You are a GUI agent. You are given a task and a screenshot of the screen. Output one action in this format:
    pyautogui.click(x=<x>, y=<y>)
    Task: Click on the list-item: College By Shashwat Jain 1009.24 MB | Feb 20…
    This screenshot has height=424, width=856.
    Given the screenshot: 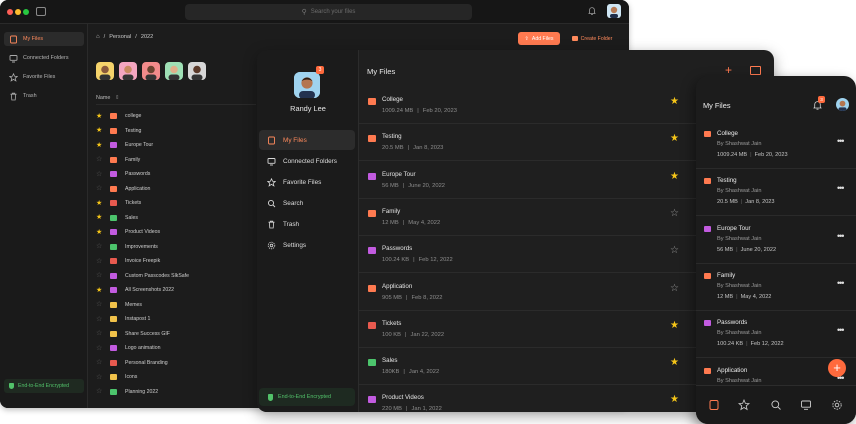 What is the action you would take?
    pyautogui.click(x=776, y=145)
    